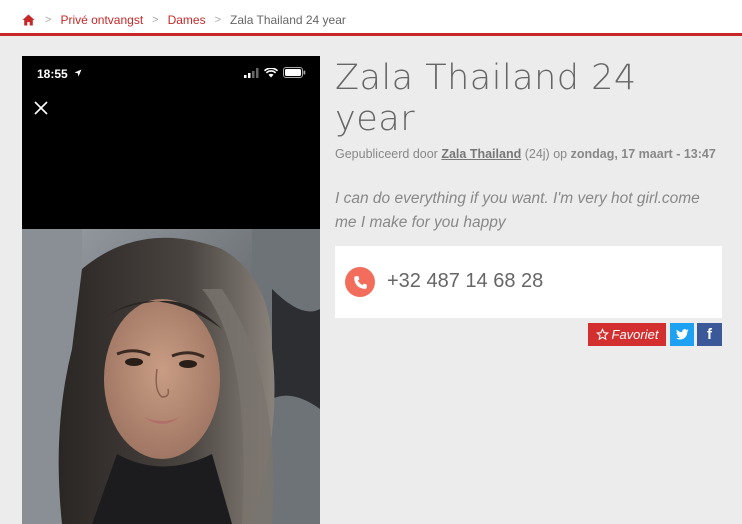 Image resolution: width=742 pixels, height=524 pixels. Describe the element at coordinates (271, 72) in the screenshot. I see `wifi-icon` at that location.